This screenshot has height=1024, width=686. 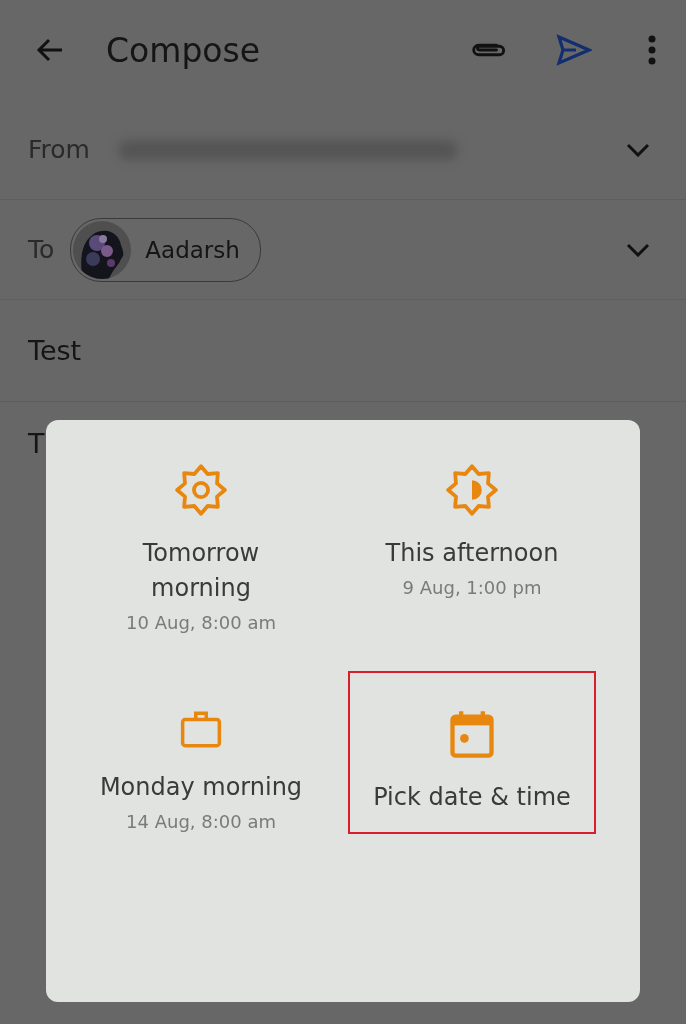 I want to click on to-label: To, so click(x=41, y=249).